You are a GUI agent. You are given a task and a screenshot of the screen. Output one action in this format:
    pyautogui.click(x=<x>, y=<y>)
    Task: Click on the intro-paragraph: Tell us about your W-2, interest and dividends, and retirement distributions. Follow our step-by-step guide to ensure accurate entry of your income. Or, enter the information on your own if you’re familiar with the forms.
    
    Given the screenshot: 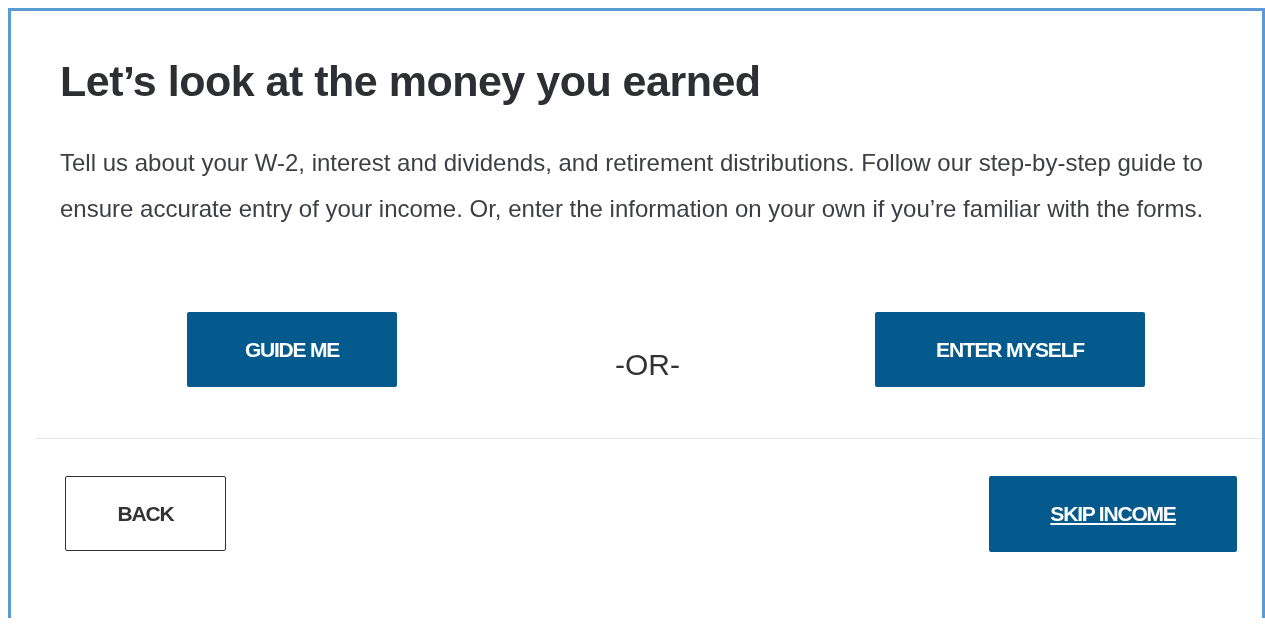 What is the action you would take?
    pyautogui.click(x=632, y=186)
    